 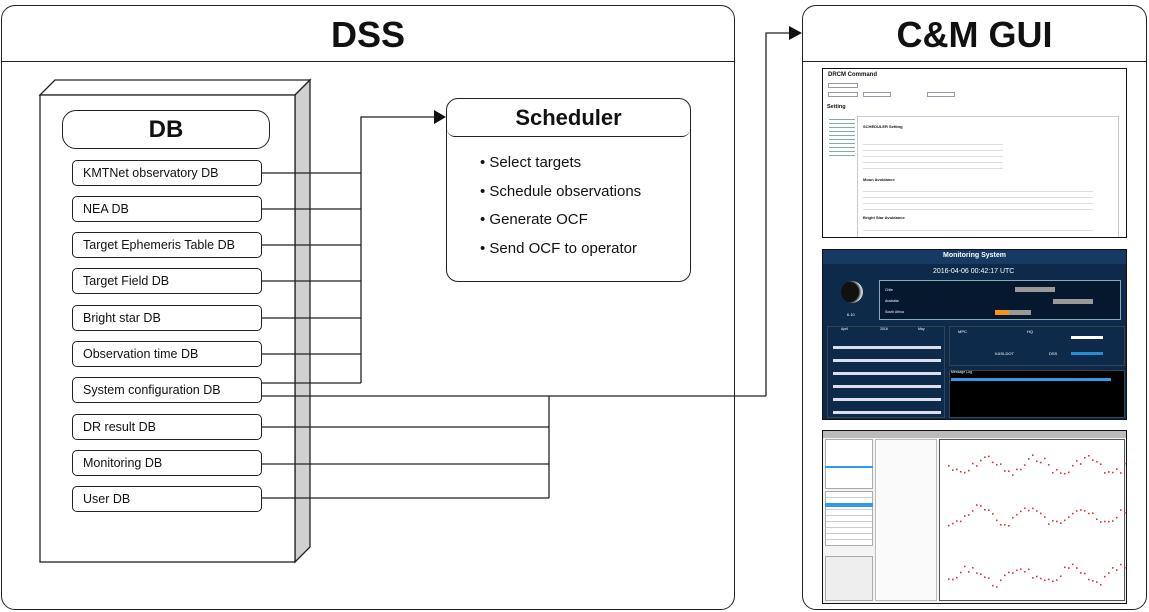 What do you see at coordinates (563, 248) in the screenshot?
I see `scheduler-task-label: Send OCF to operator` at bounding box center [563, 248].